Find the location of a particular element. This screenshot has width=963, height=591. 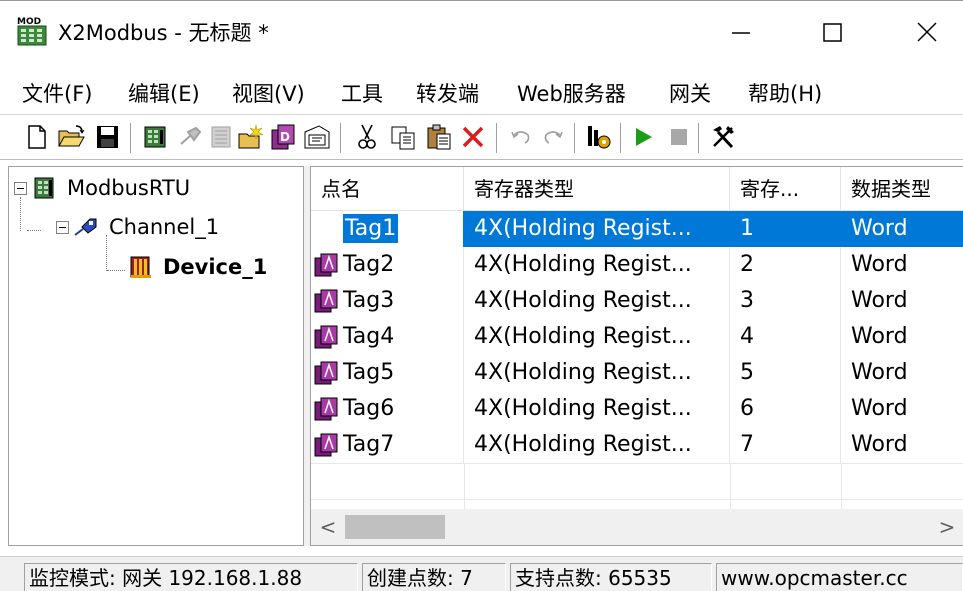

cut-icon is located at coordinates (367, 137).